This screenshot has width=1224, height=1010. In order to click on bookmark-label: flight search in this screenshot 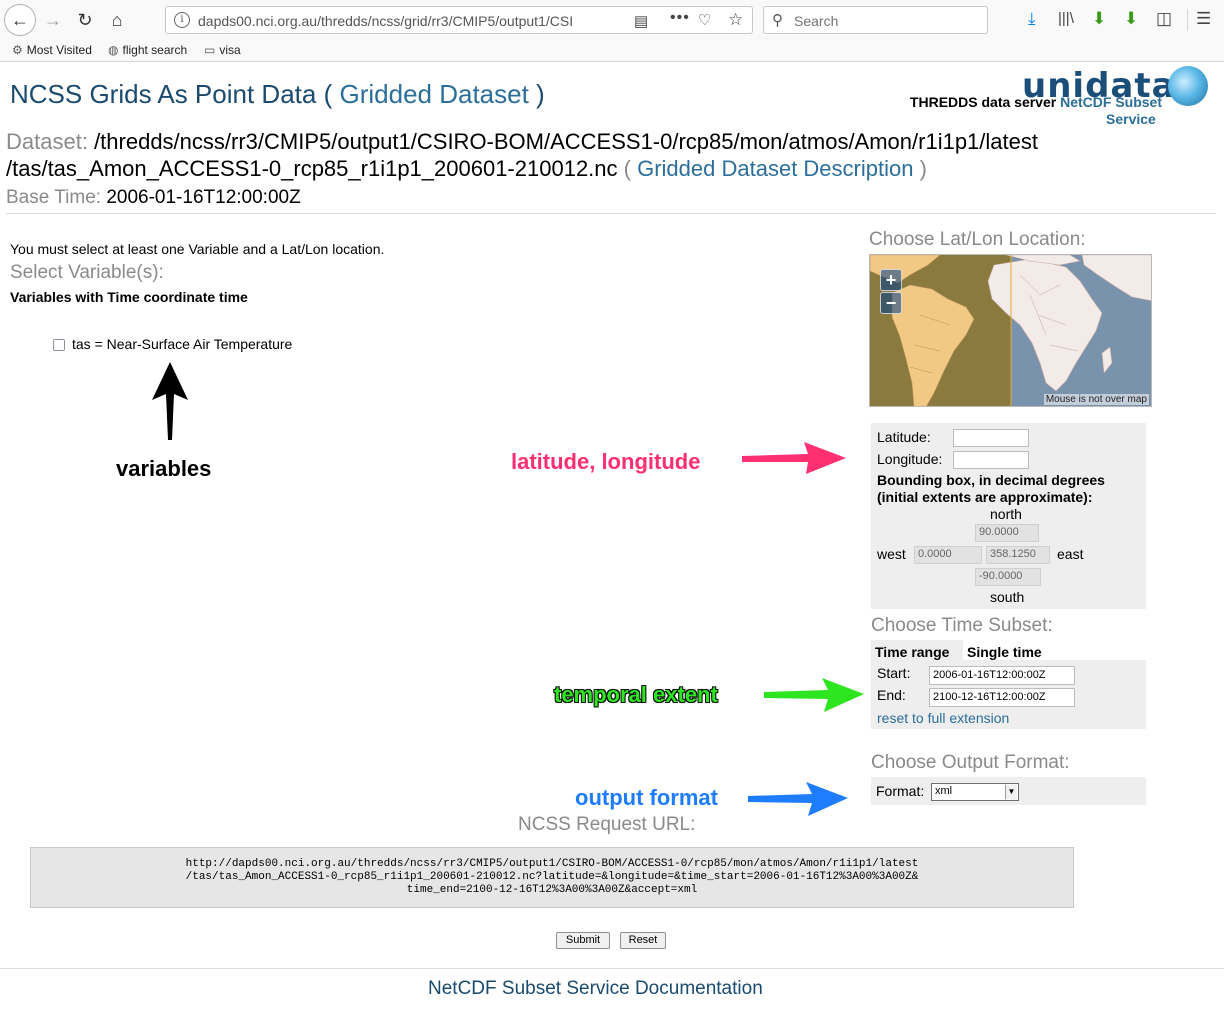, I will do `click(155, 50)`.